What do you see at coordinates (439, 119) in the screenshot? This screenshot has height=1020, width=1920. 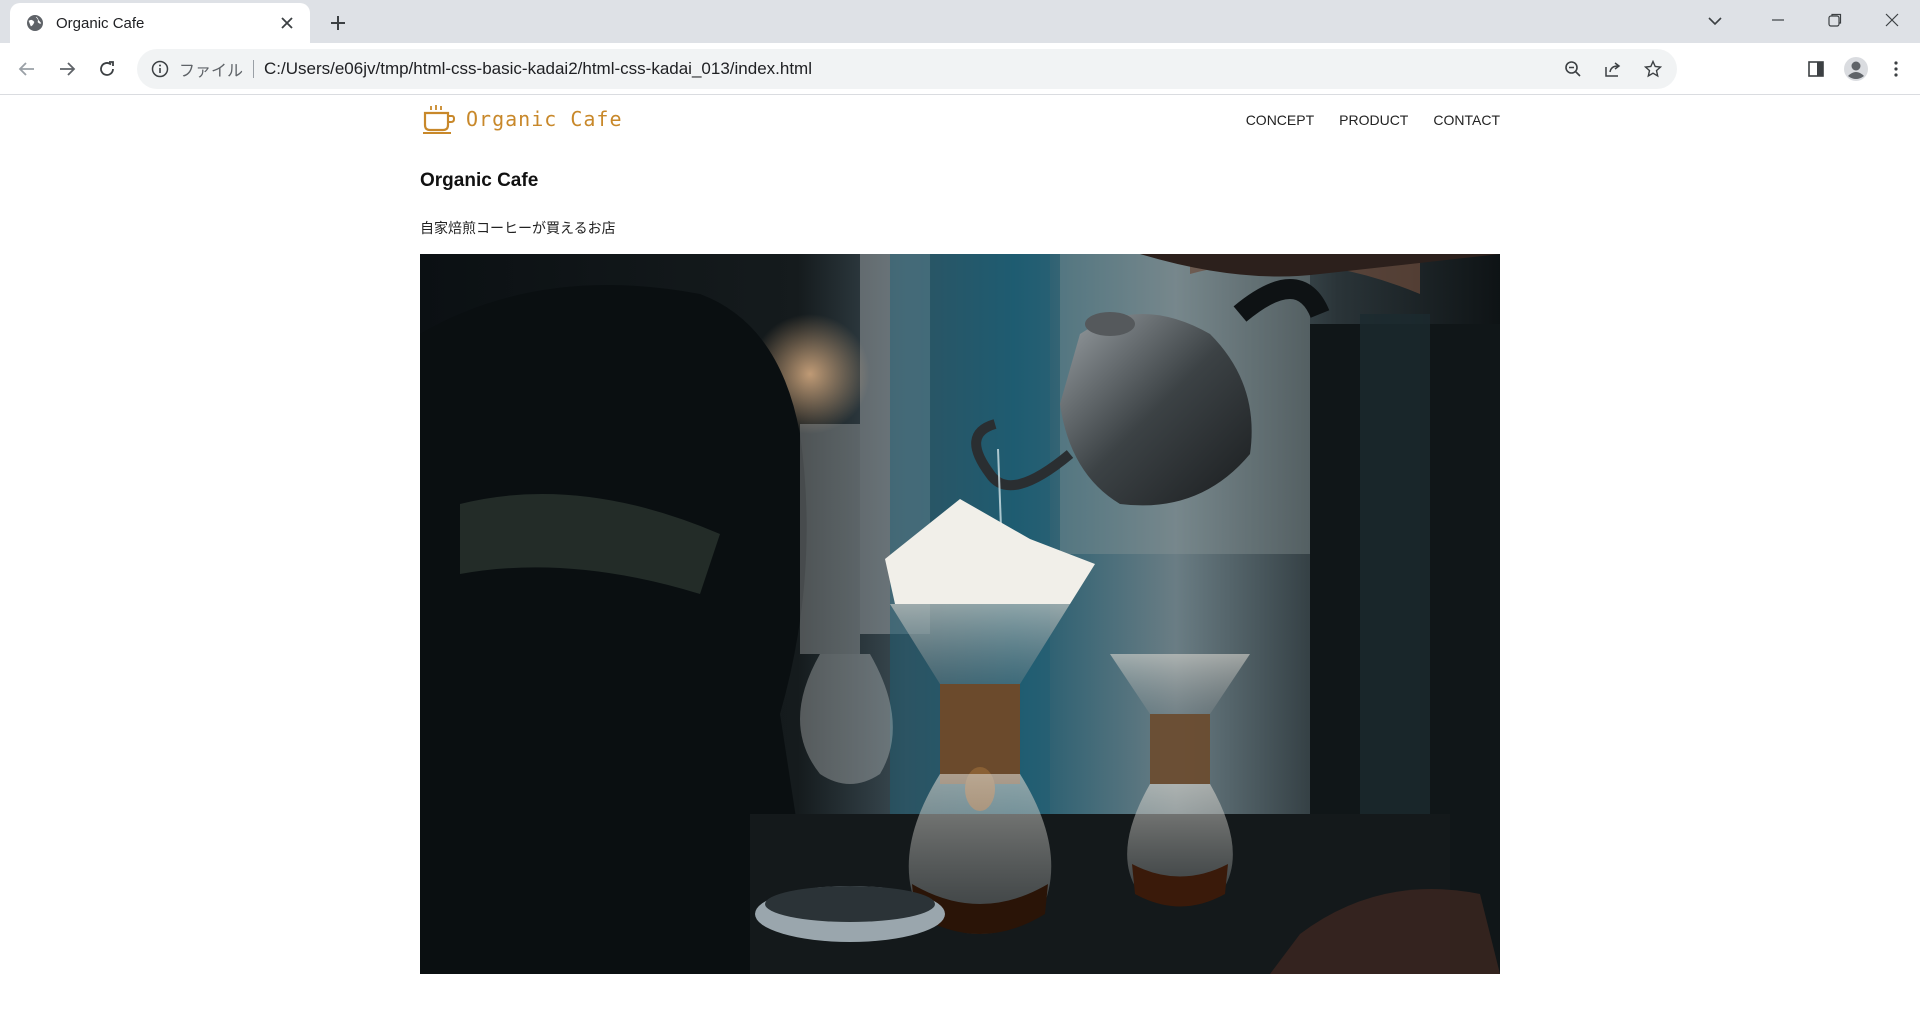 I see `coffee-cup-icon` at bounding box center [439, 119].